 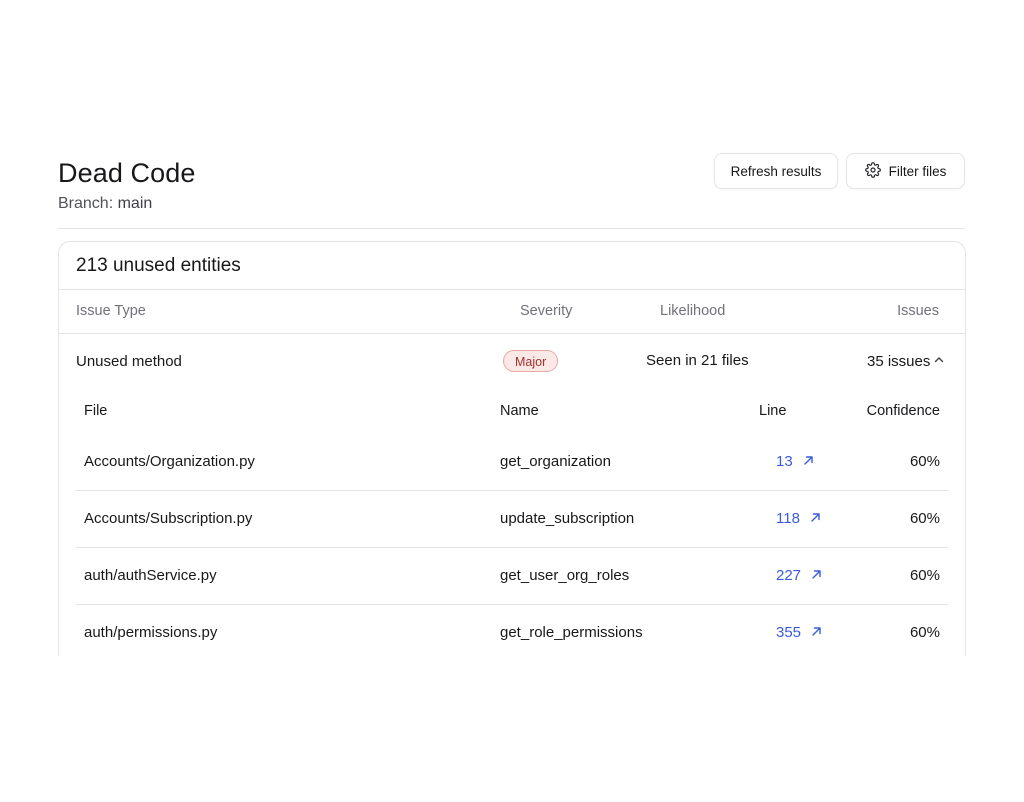 I want to click on chevron-up-icon, so click(x=939, y=361).